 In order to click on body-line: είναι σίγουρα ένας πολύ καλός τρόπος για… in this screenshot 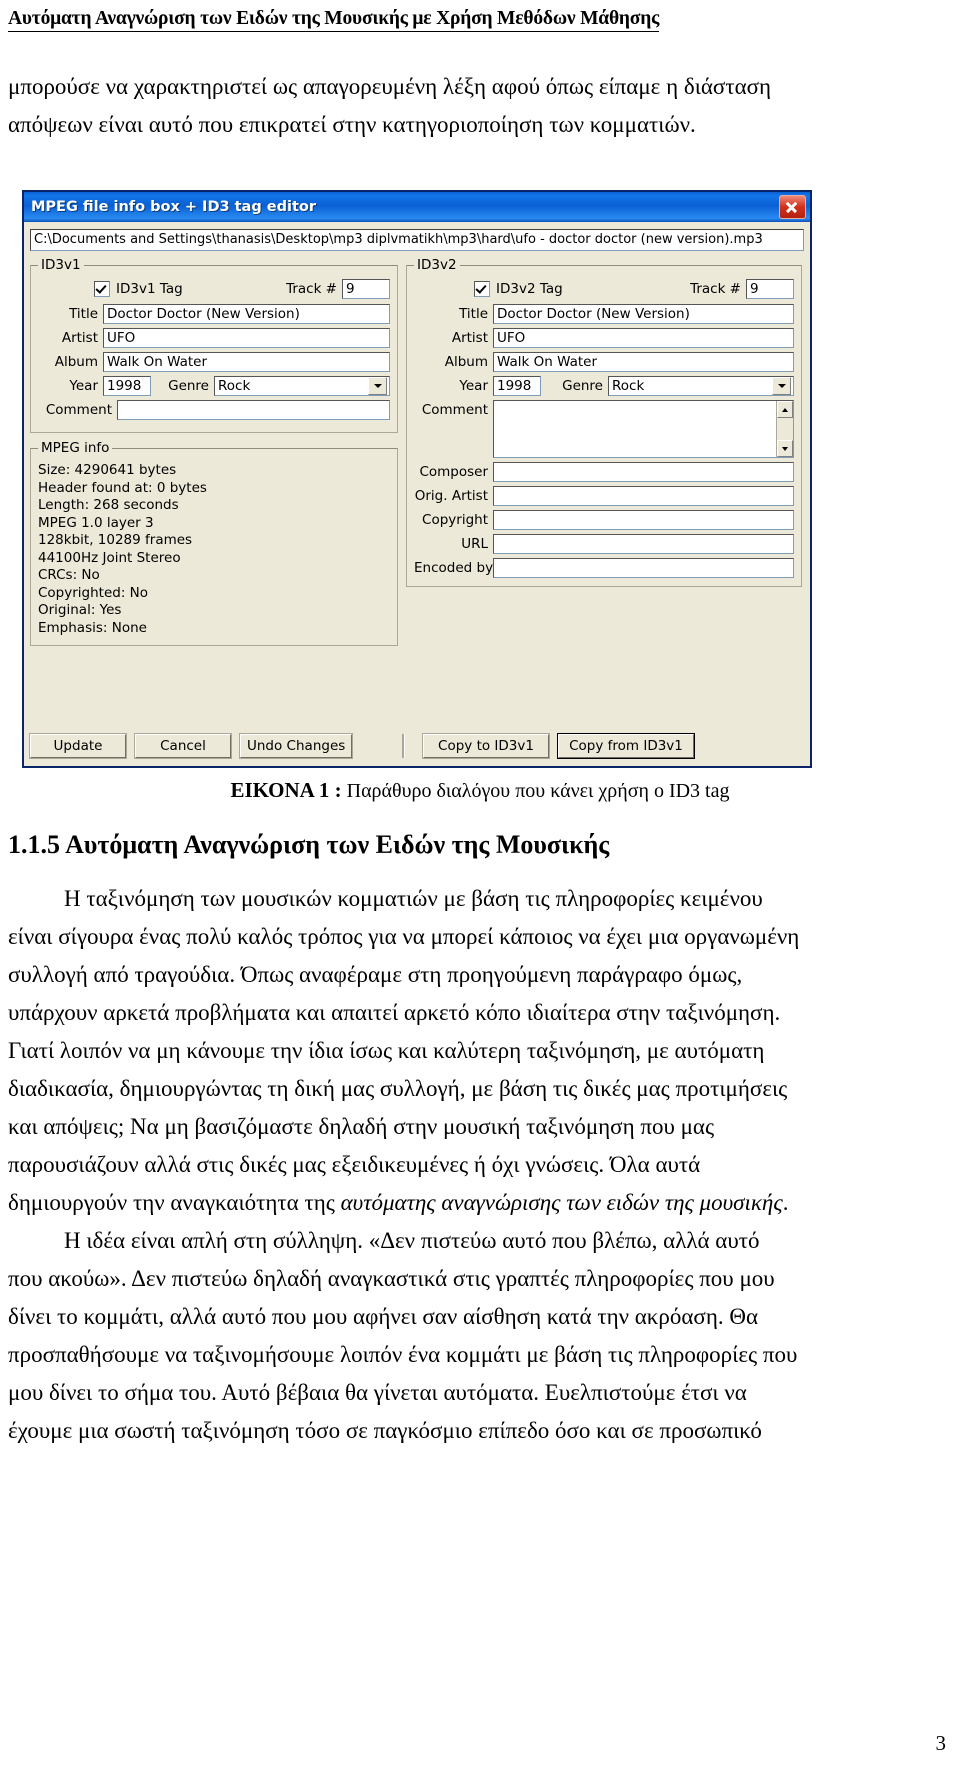, I will do `click(404, 936)`.